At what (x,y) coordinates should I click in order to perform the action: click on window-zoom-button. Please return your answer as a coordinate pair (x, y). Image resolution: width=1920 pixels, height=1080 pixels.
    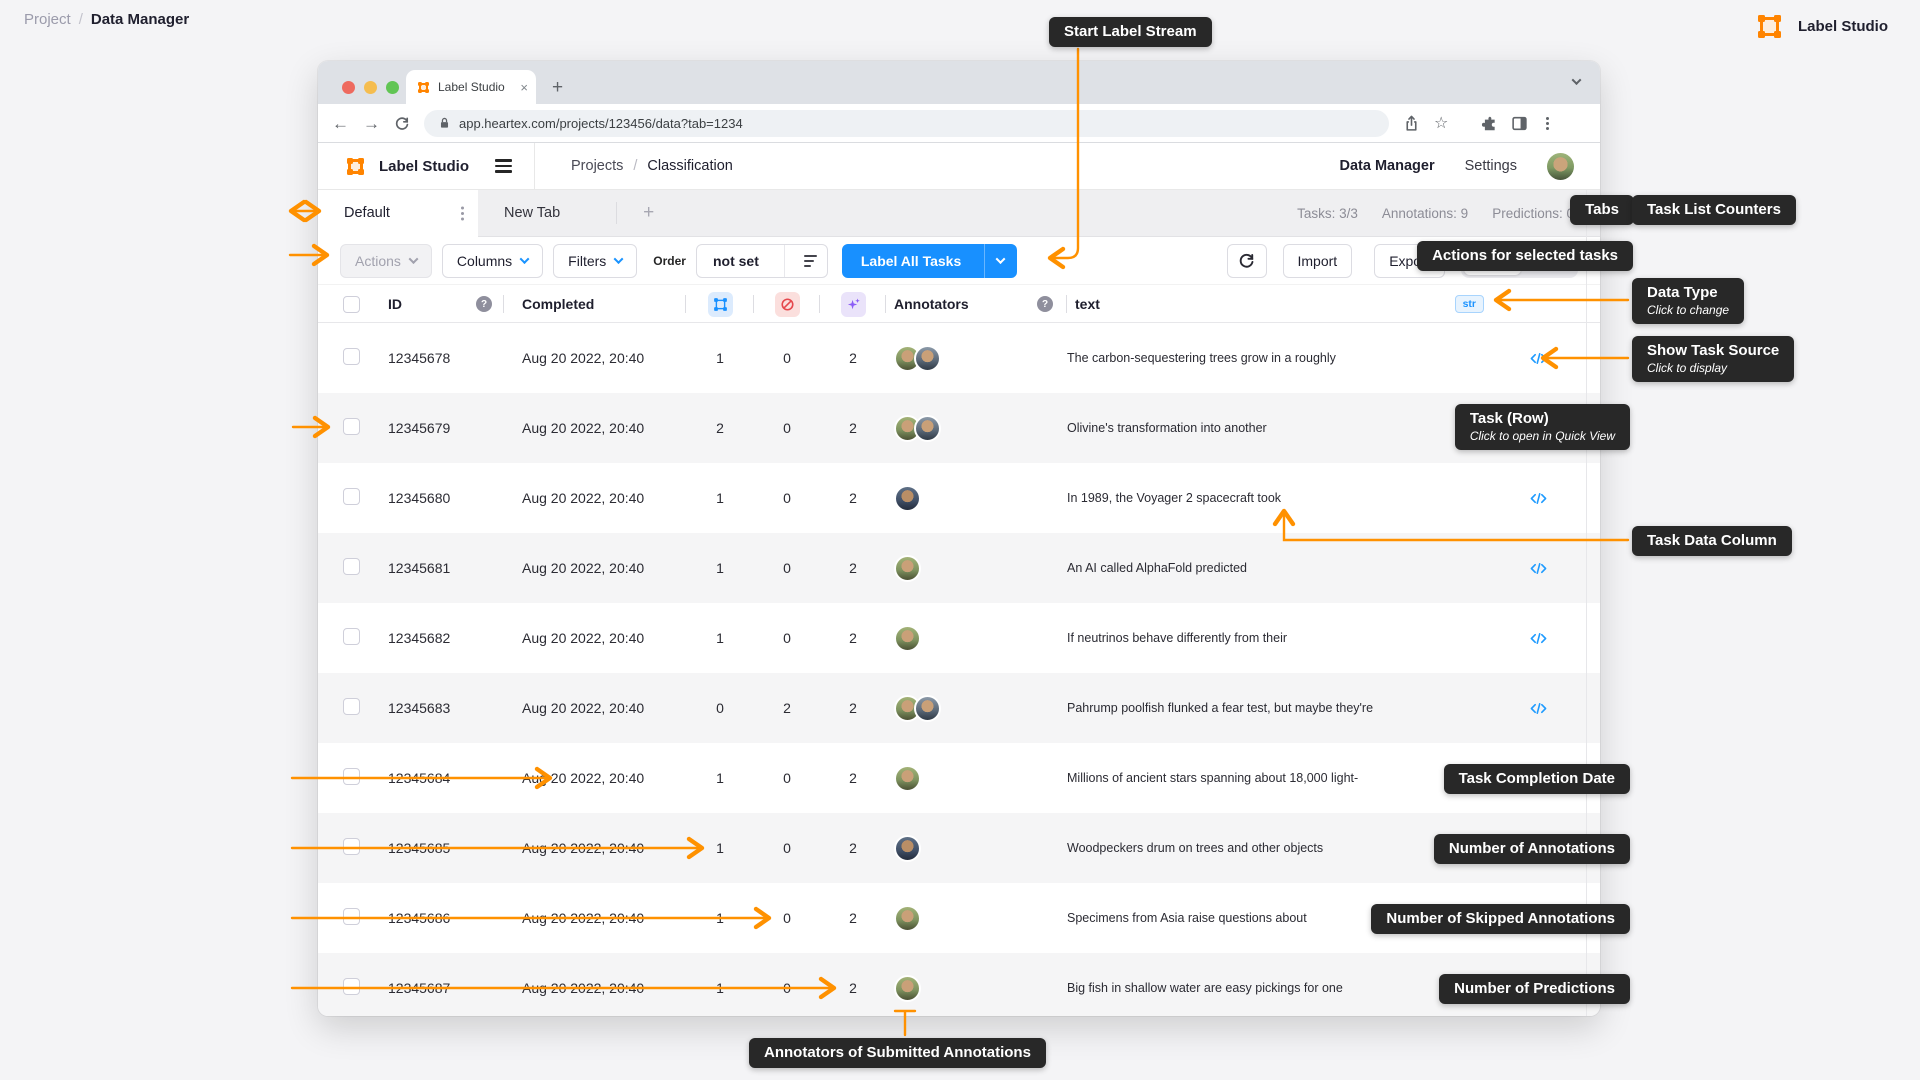
    Looking at the image, I should click on (392, 87).